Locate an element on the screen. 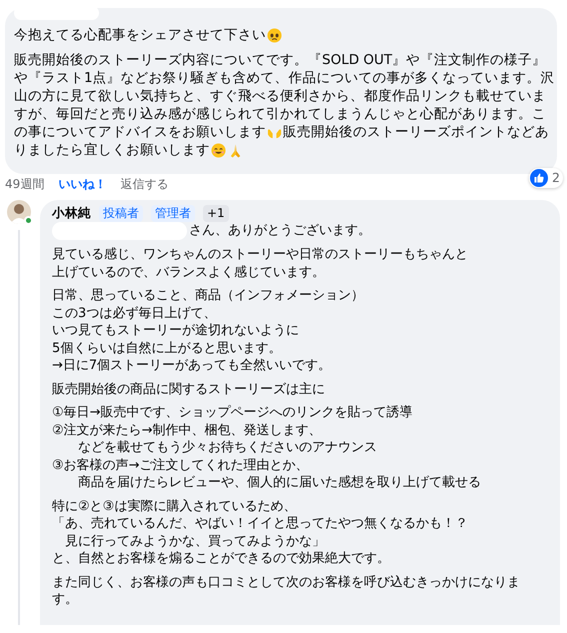 The width and height of the screenshot is (567, 633). online-status-dot is located at coordinates (28, 220).